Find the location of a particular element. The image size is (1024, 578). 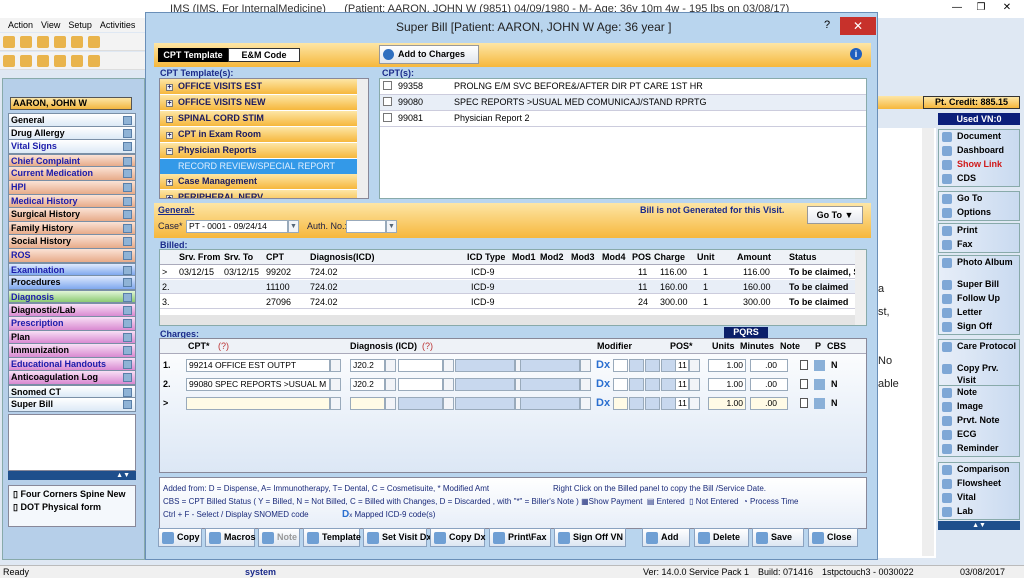

nav-item: General is located at coordinates (72, 120).